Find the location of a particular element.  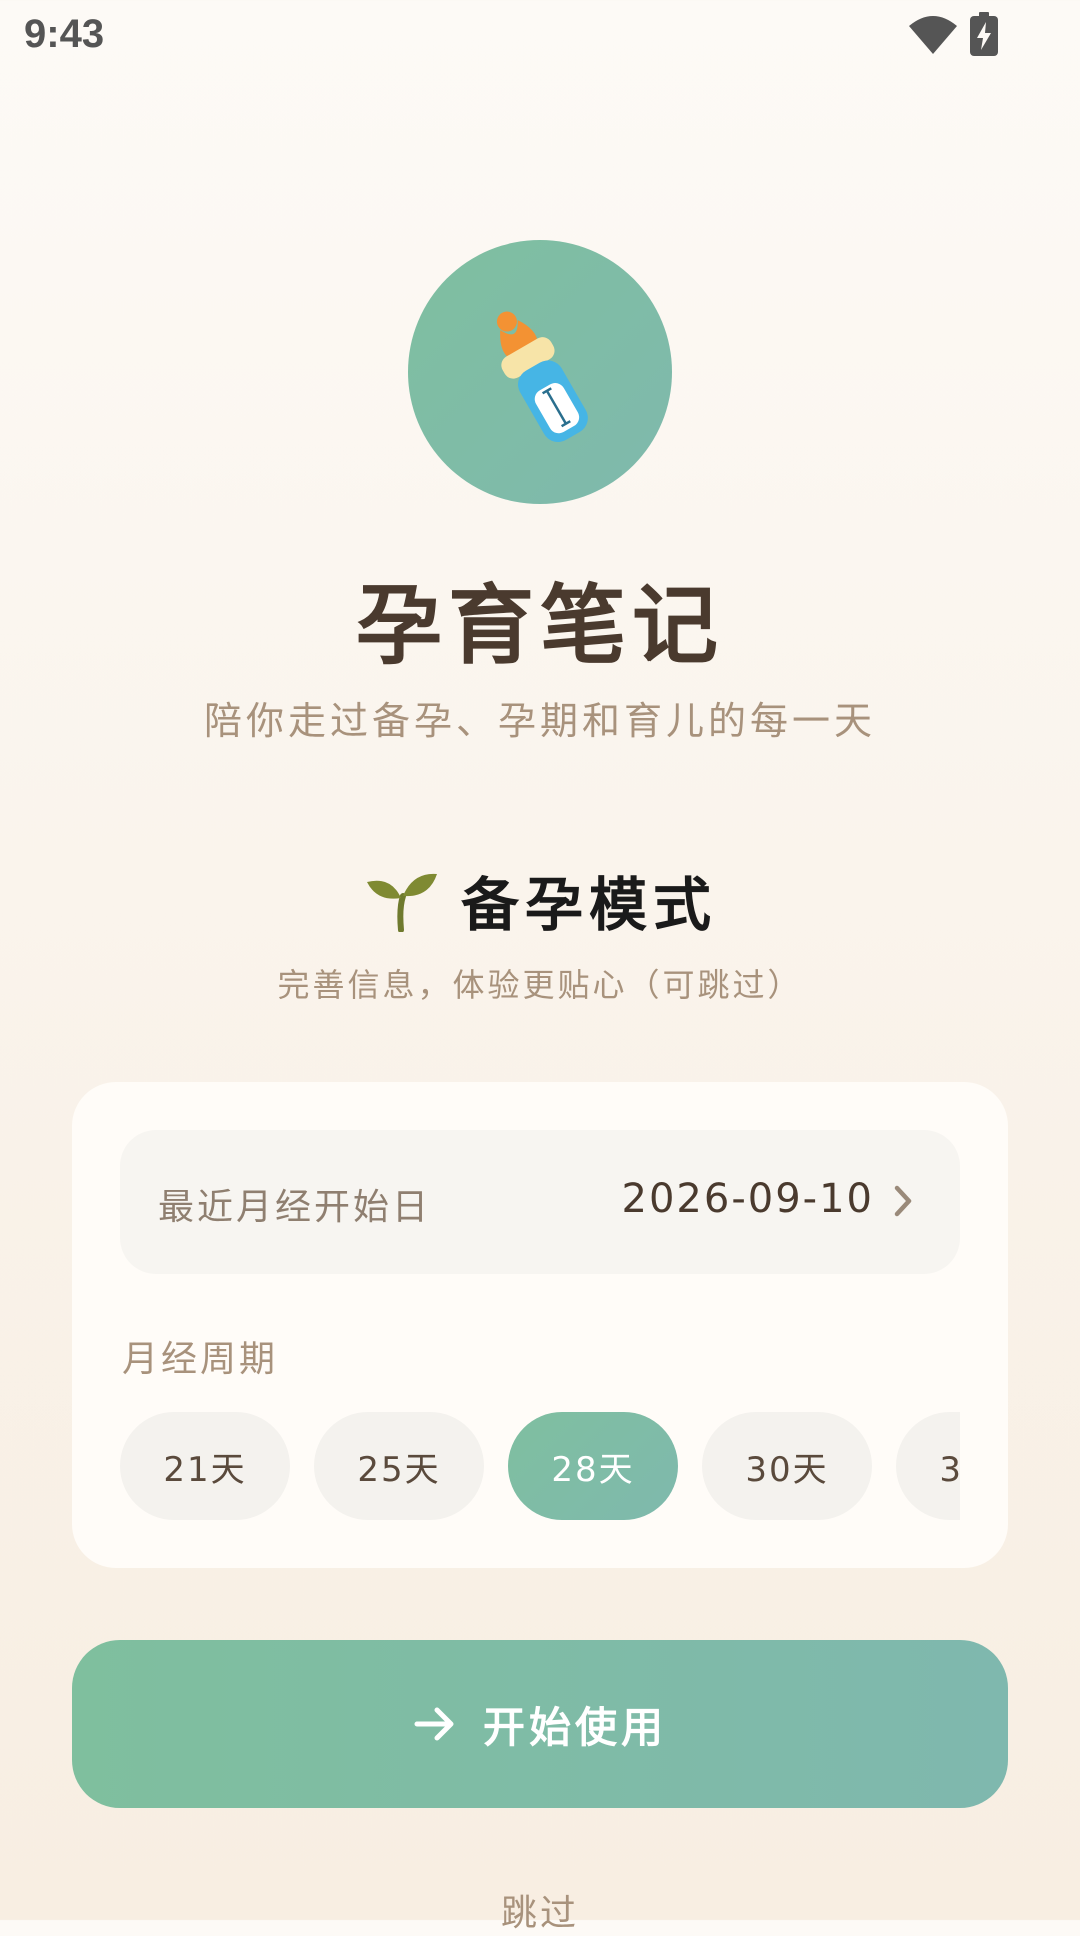

skip-link: 跳过 is located at coordinates (540, 1910).